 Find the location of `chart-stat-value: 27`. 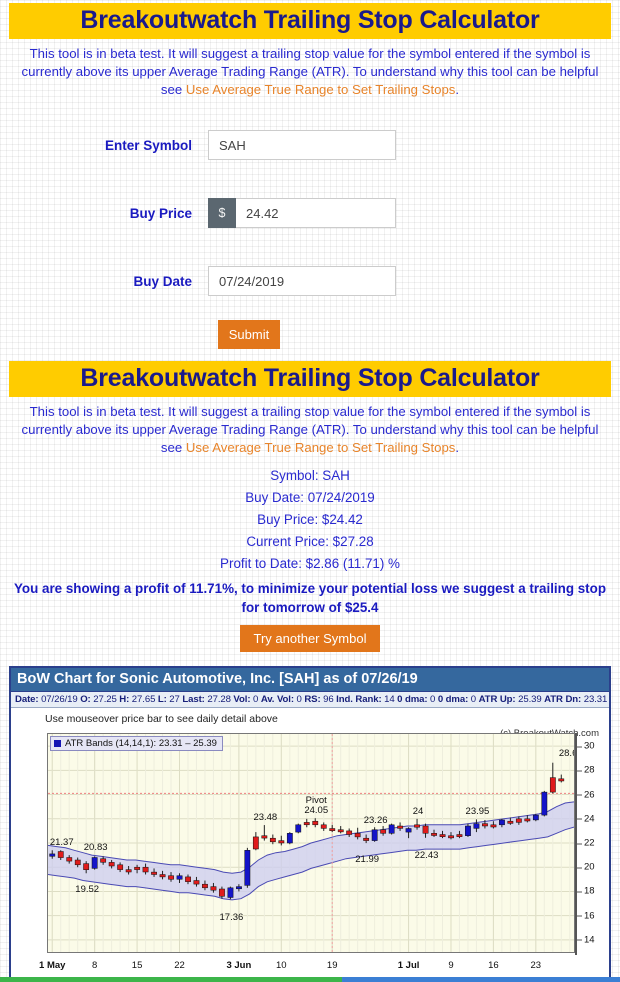

chart-stat-value: 27 is located at coordinates (176, 699).